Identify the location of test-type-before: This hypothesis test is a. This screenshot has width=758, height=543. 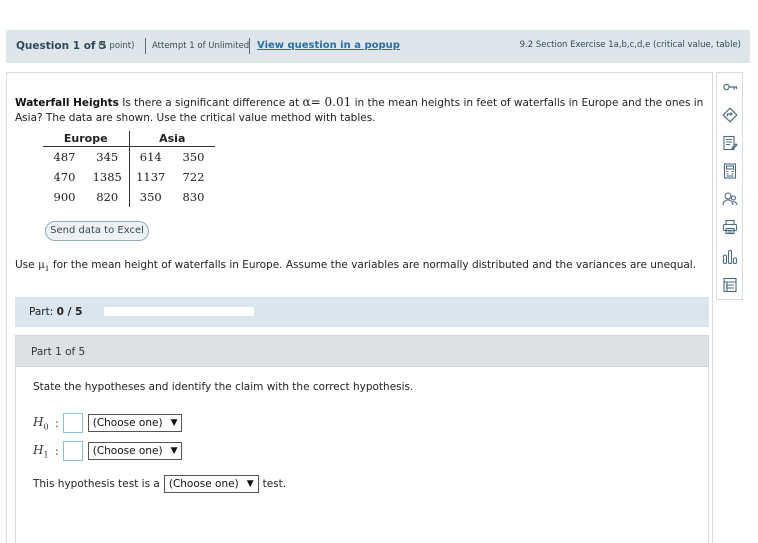
(96, 484).